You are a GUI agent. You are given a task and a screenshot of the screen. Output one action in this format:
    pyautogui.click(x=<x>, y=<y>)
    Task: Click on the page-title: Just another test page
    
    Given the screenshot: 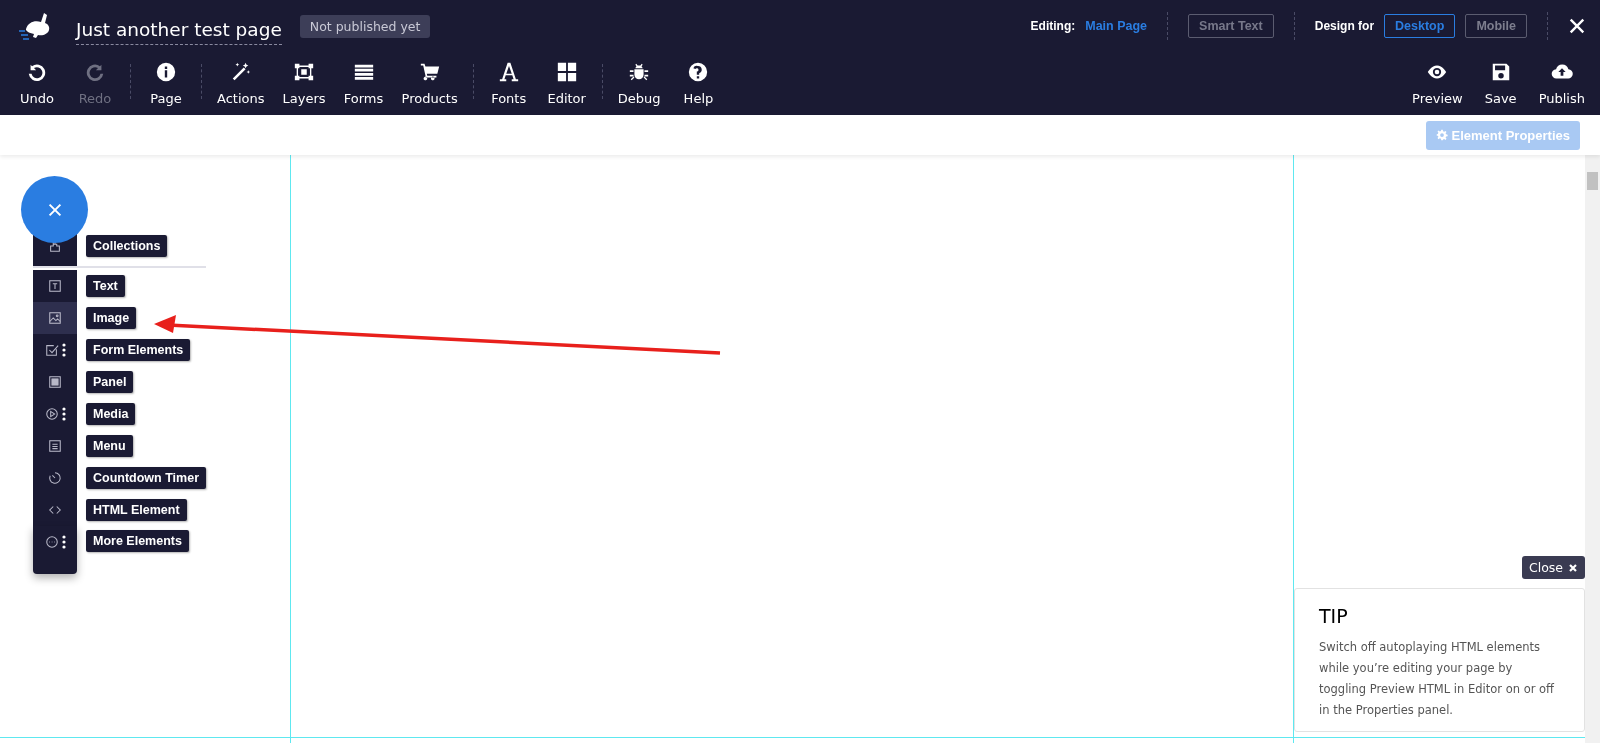 What is the action you would take?
    pyautogui.click(x=179, y=30)
    